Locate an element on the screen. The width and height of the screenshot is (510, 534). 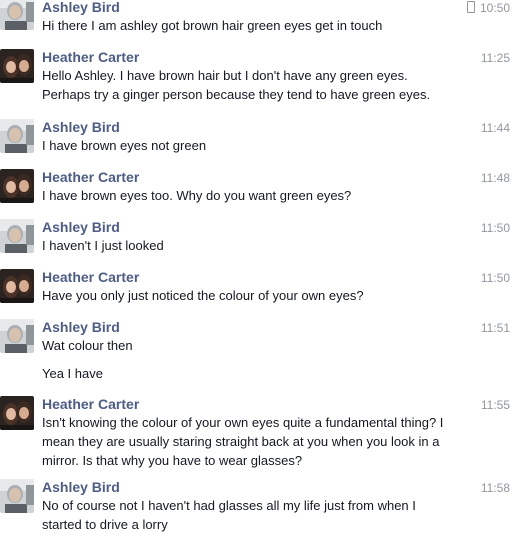
mobile-icon is located at coordinates (470, 7).